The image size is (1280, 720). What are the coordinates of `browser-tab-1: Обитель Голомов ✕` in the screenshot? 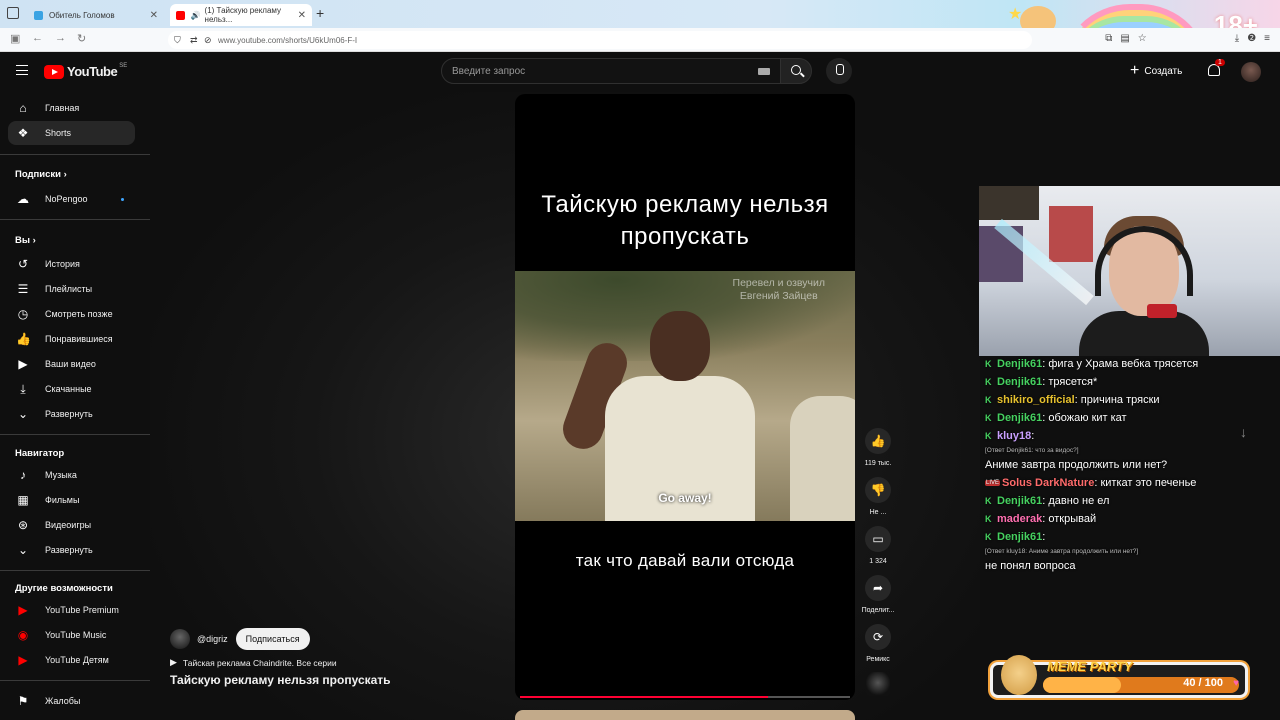 It's located at (96, 15).